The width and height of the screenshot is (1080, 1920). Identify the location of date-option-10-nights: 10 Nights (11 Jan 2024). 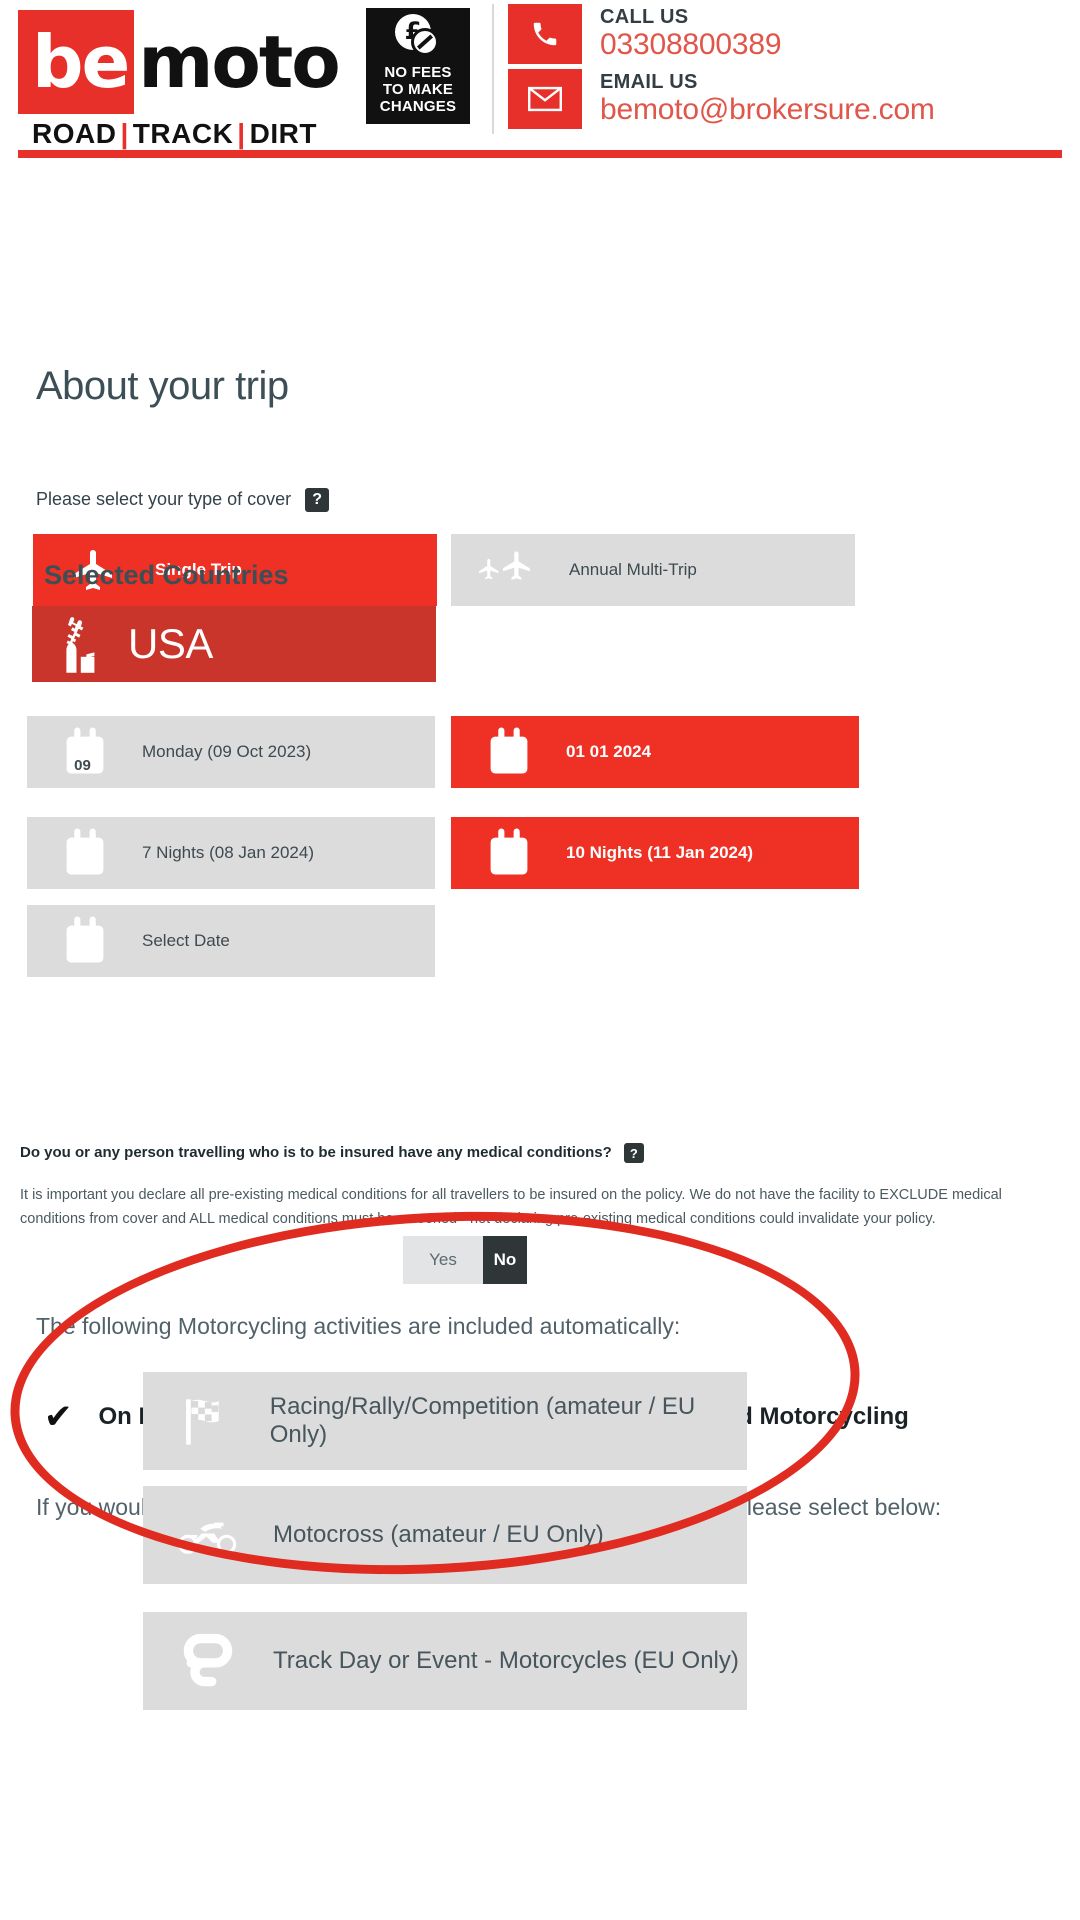
(655, 853).